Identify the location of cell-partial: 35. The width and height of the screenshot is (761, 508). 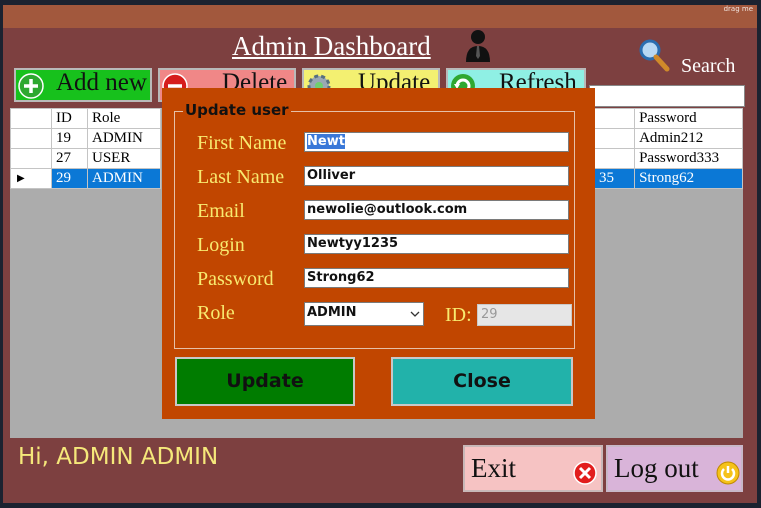
(614, 178).